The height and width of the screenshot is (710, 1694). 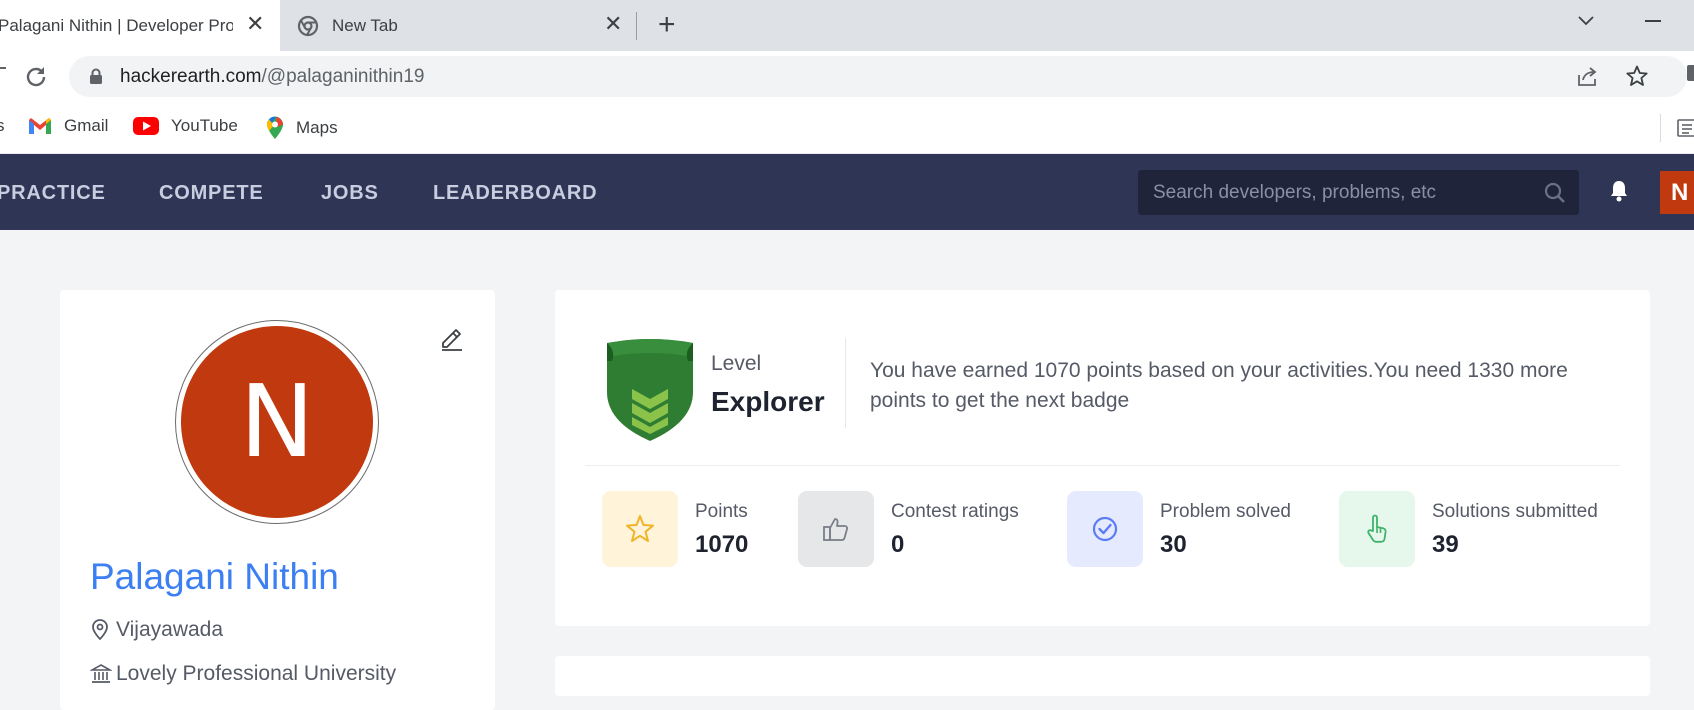 What do you see at coordinates (86, 125) in the screenshot?
I see `bookmark-label: Gmail` at bounding box center [86, 125].